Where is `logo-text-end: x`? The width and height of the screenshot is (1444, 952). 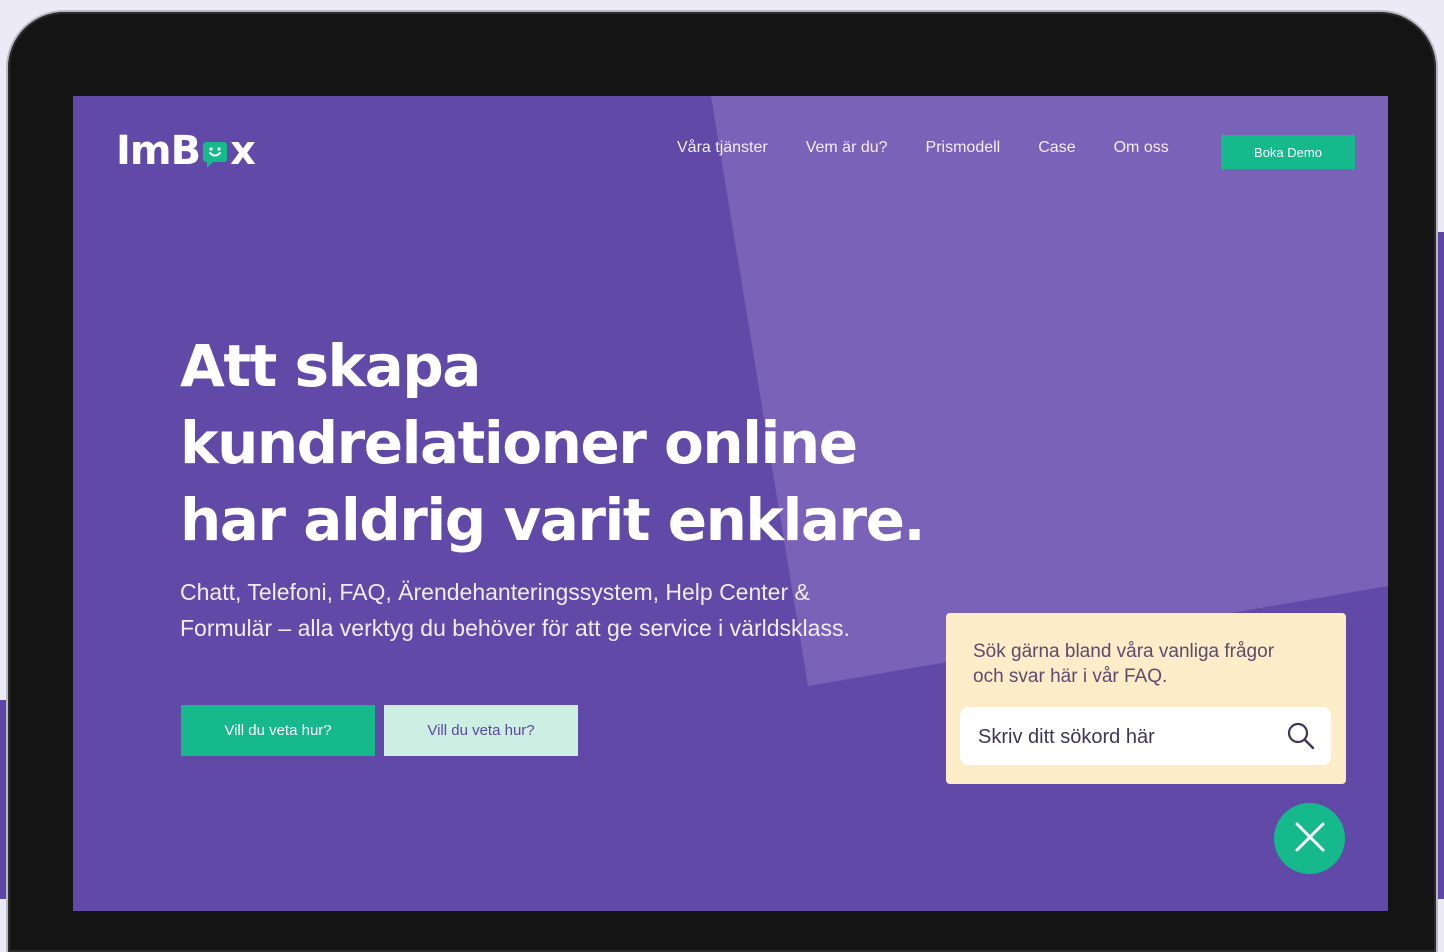 logo-text-end: x is located at coordinates (243, 151).